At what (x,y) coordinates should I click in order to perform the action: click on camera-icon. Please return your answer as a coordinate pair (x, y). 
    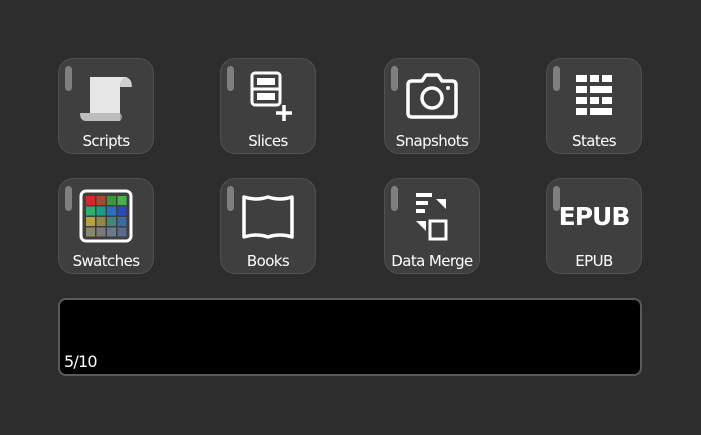
    Looking at the image, I should click on (432, 96).